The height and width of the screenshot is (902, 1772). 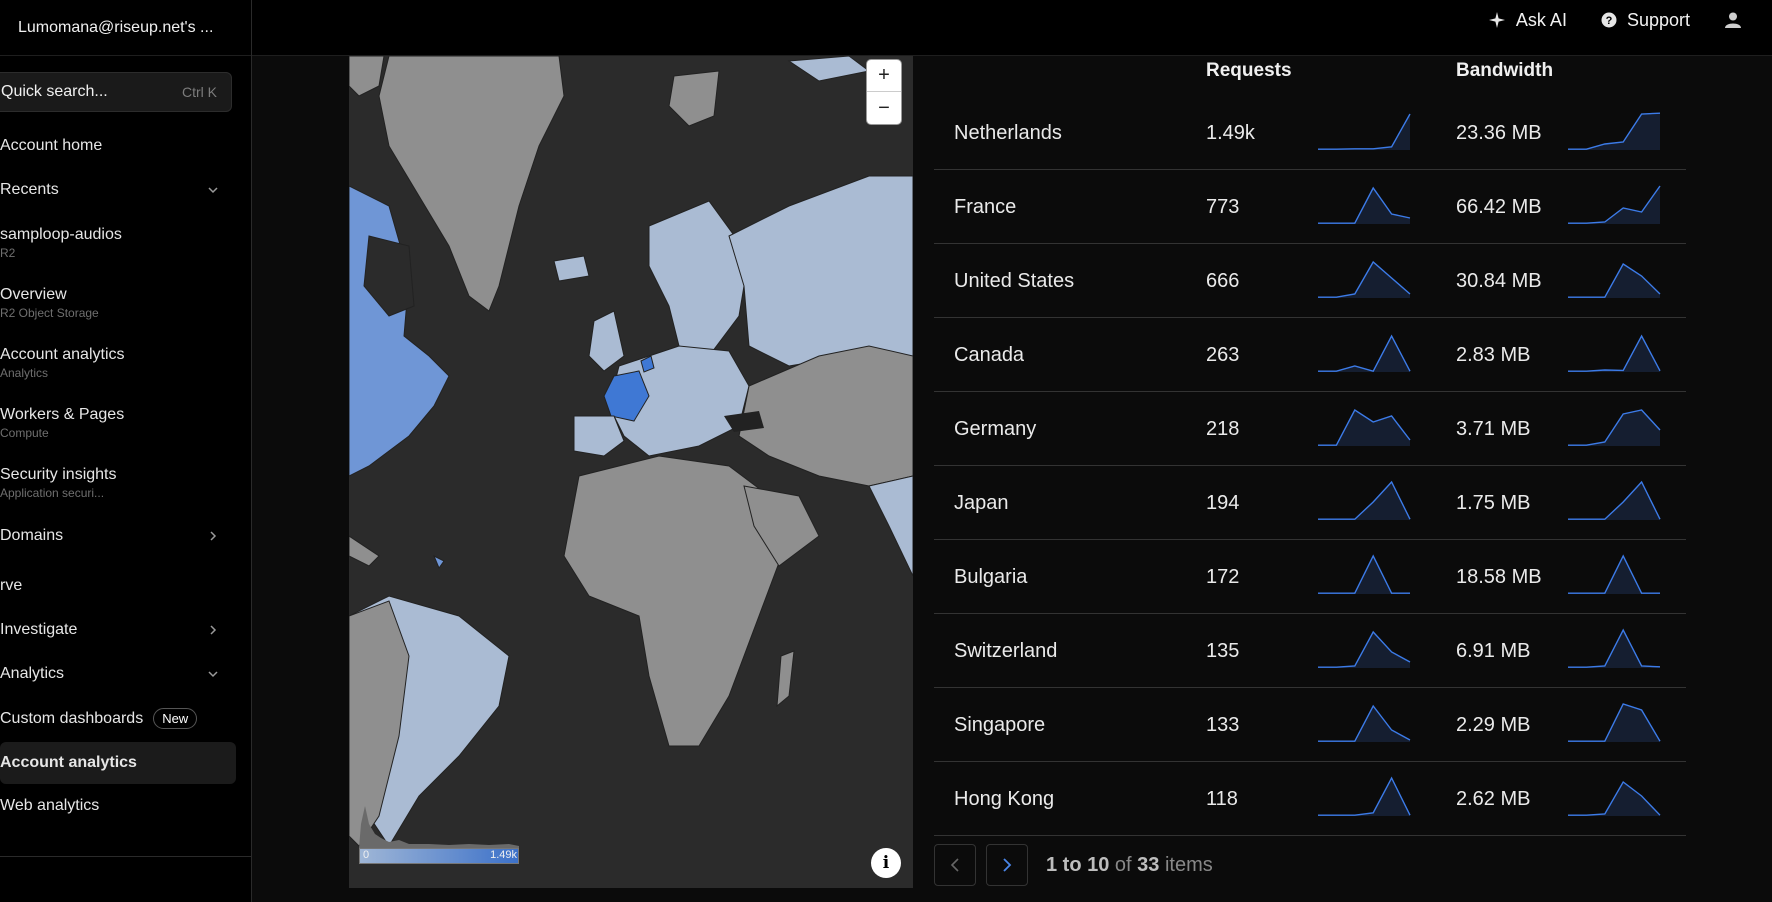 I want to click on sidebar-item-domains: Domains, so click(x=118, y=536).